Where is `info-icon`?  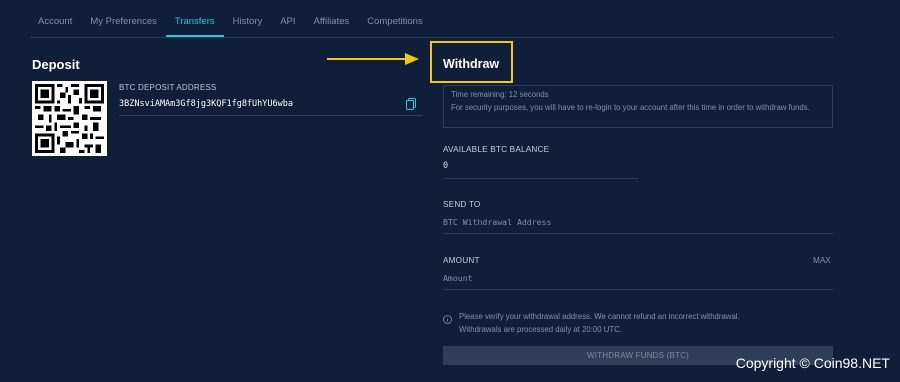
info-icon is located at coordinates (447, 317).